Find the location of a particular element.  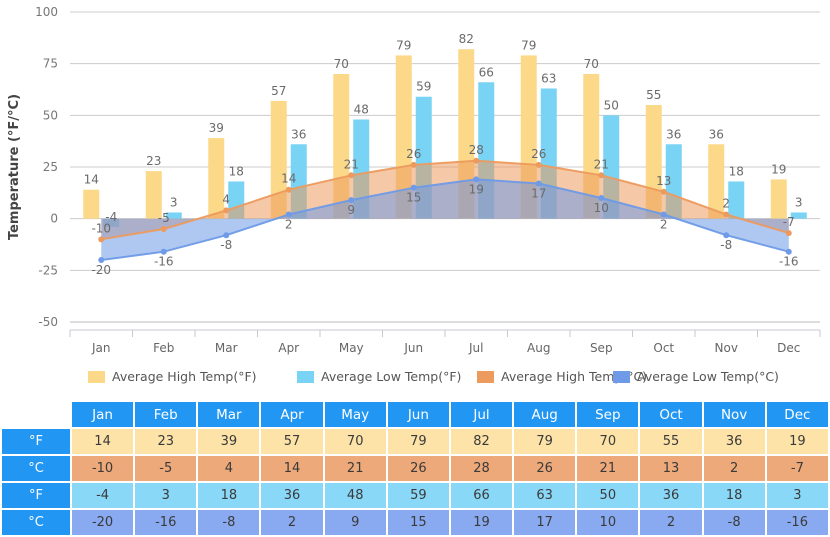

table-cell: 18 is located at coordinates (734, 495).